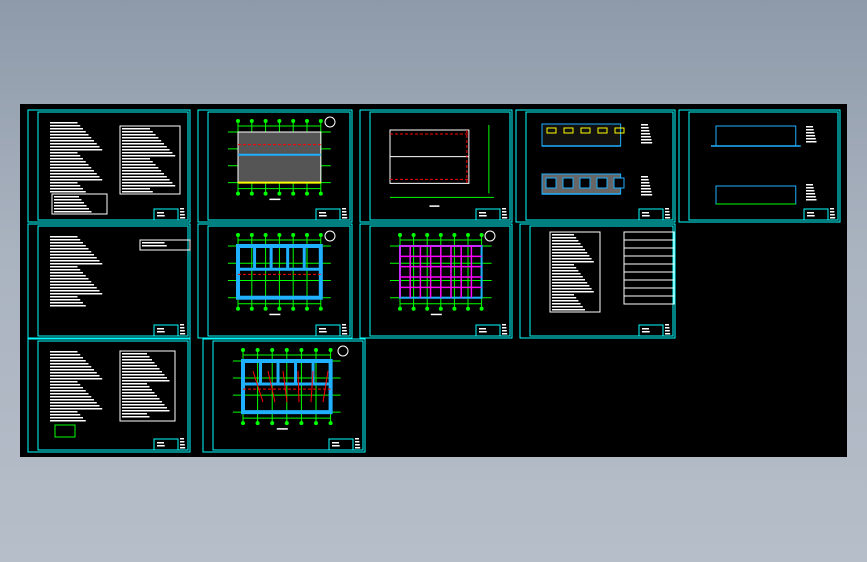 The image size is (867, 562). Describe the element at coordinates (597, 281) in the screenshot. I see `sheet-schedule` at that location.